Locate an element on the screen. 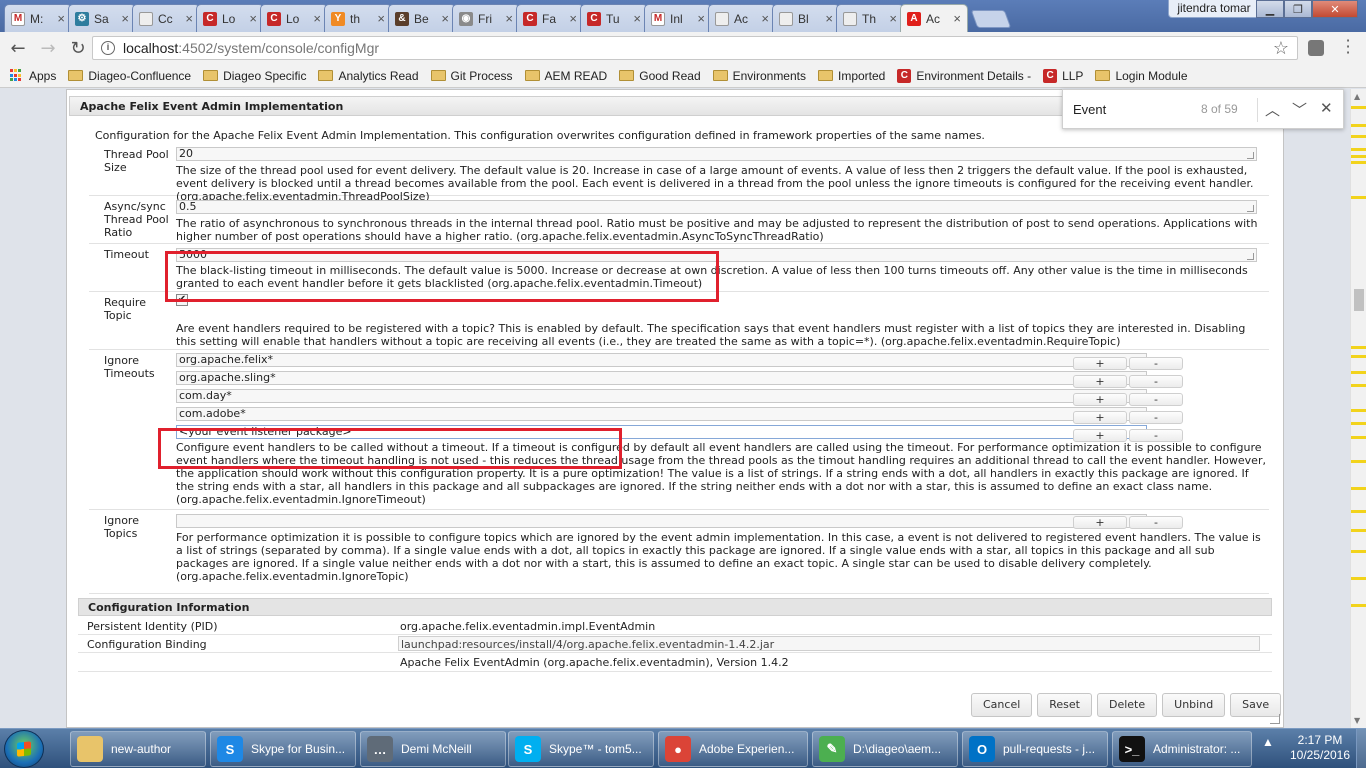  ignore-timeout-input: com.adobe* is located at coordinates (661, 414).